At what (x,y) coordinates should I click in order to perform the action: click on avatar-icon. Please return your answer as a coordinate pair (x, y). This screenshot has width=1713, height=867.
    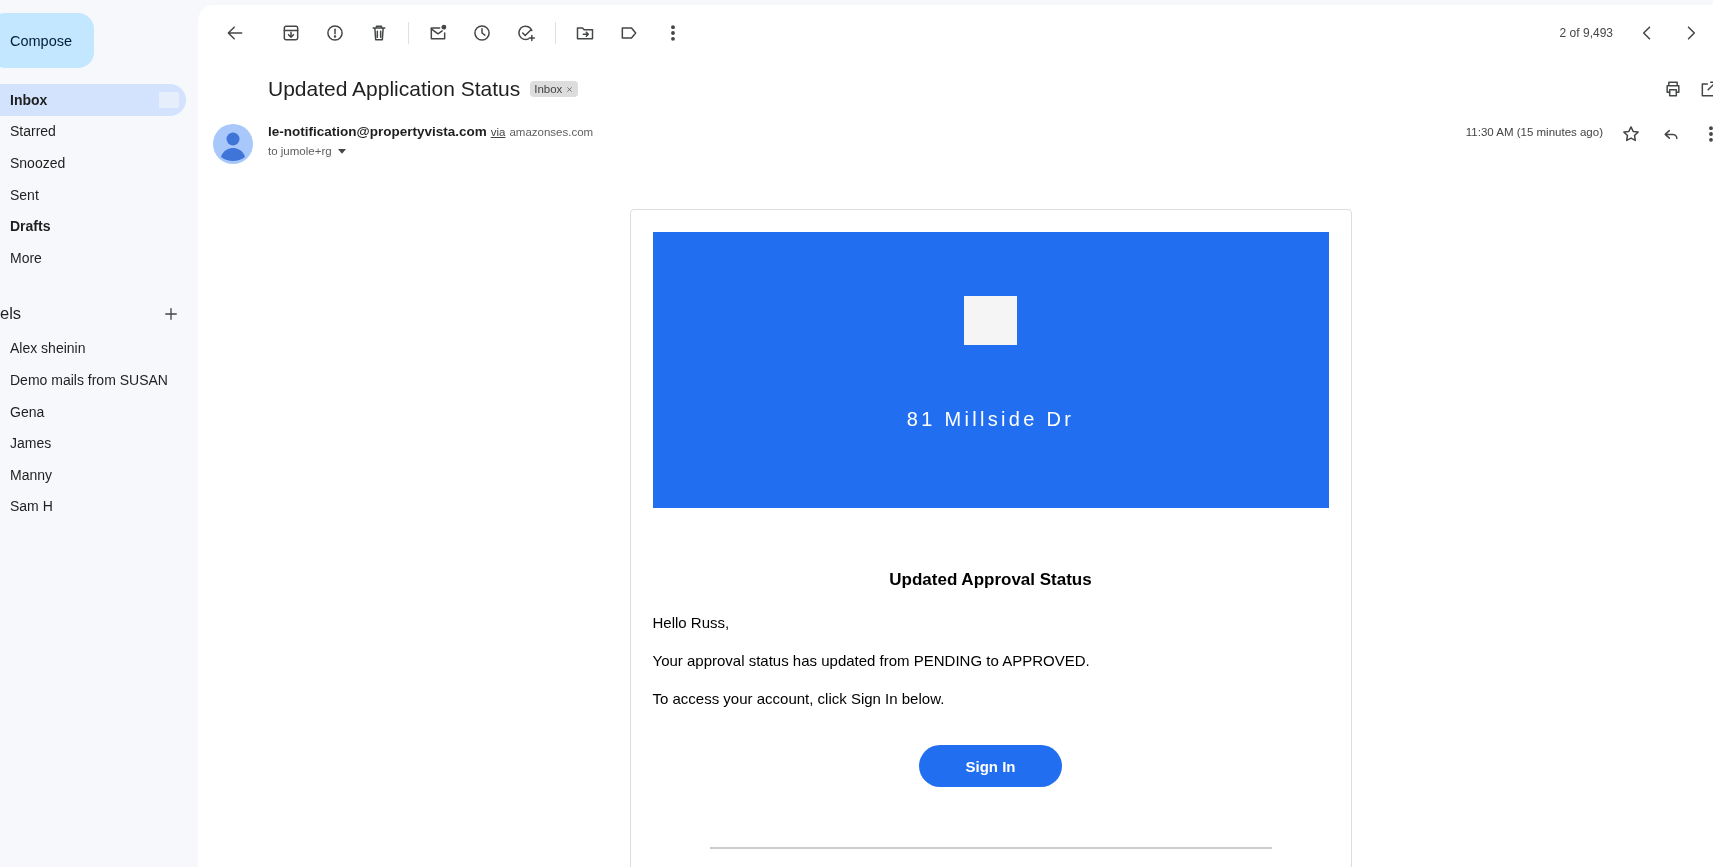
    Looking at the image, I should click on (233, 144).